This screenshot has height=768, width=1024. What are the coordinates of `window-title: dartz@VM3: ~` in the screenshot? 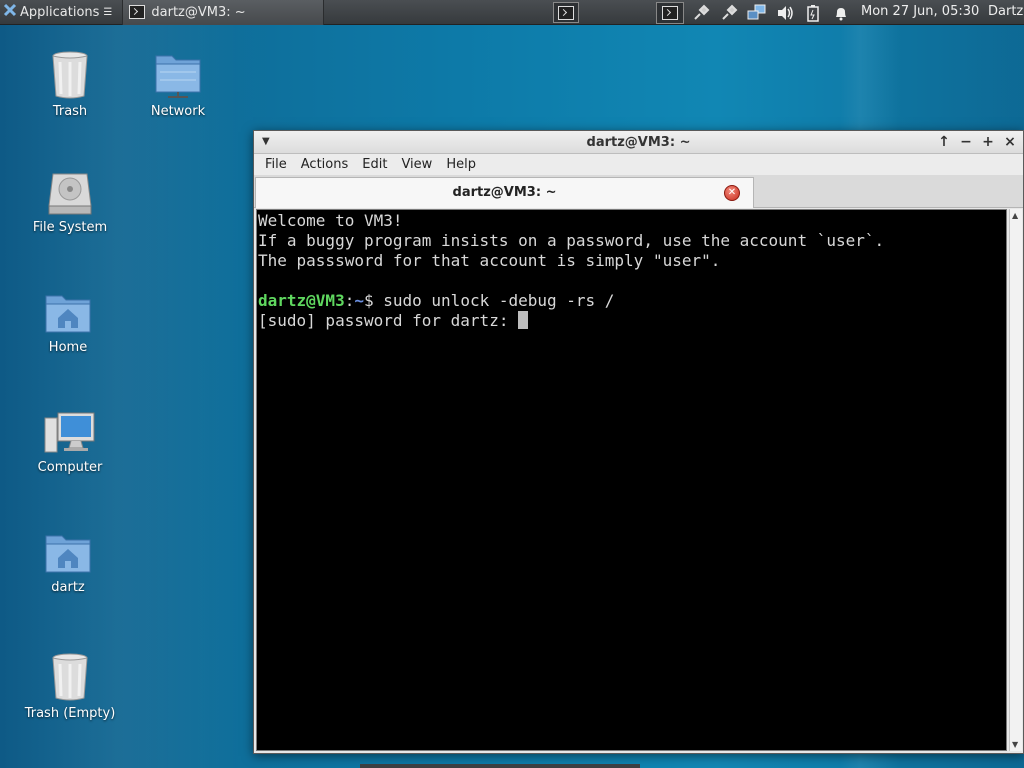 It's located at (638, 142).